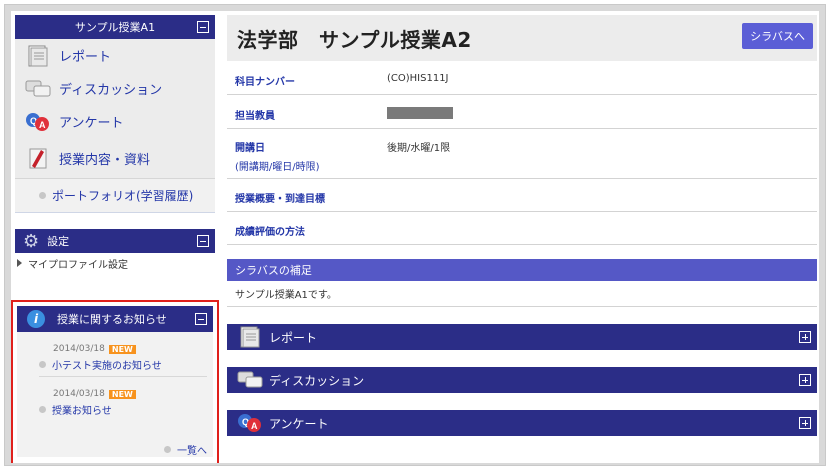 The height and width of the screenshot is (470, 830). What do you see at coordinates (277, 167) in the screenshot?
I see `info-sublabel: (開講期/曜日/時限)` at bounding box center [277, 167].